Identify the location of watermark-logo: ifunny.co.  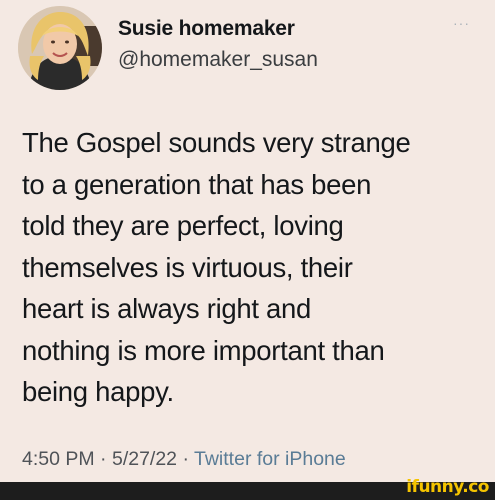
(447, 487).